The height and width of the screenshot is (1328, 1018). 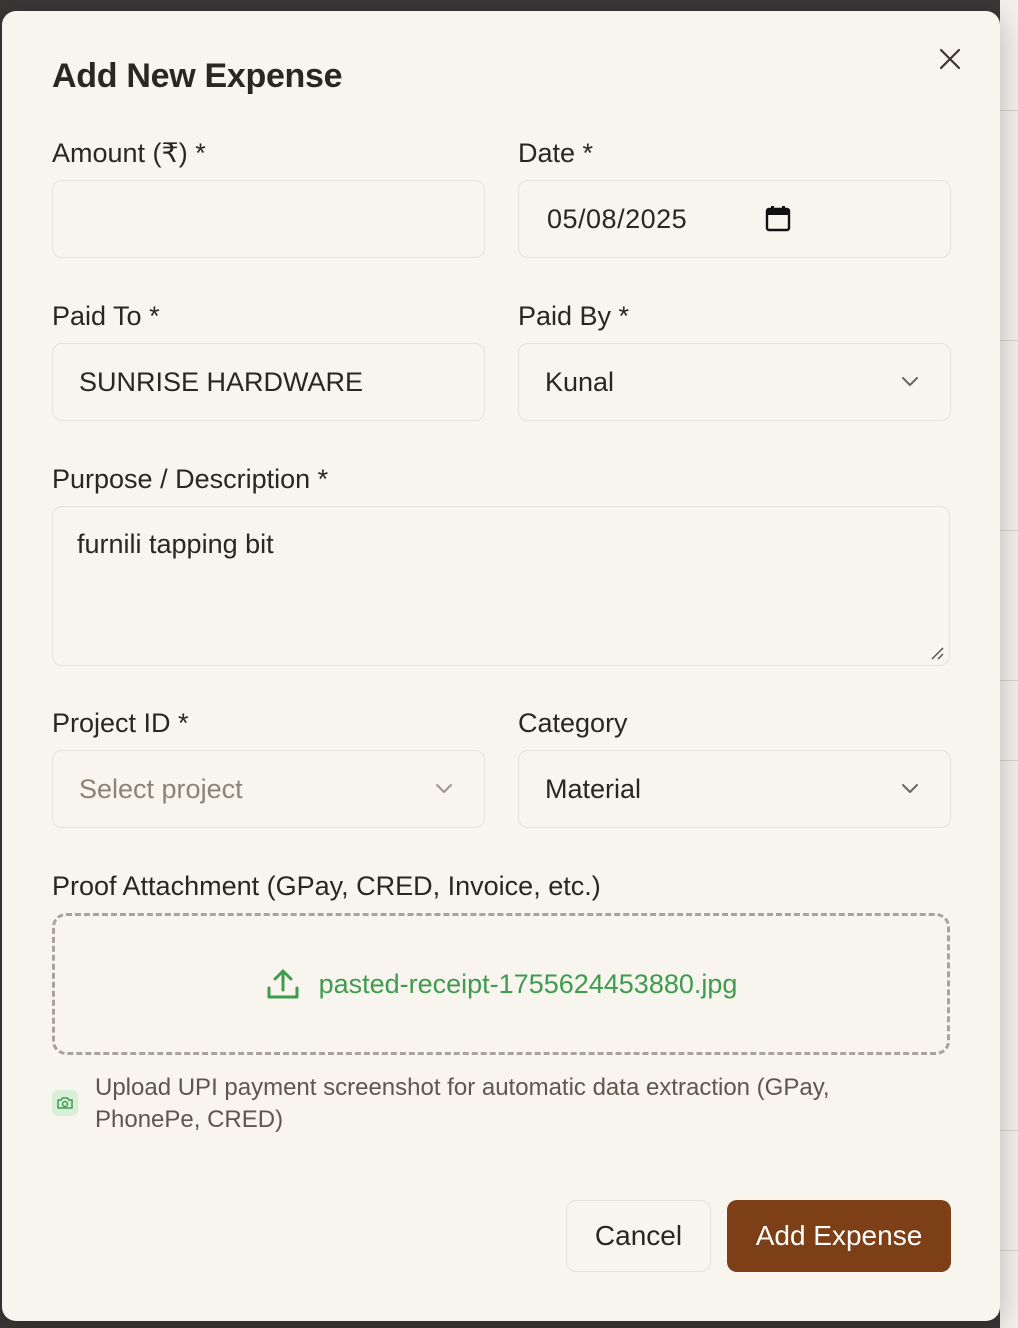 I want to click on close-icon, so click(x=950, y=59).